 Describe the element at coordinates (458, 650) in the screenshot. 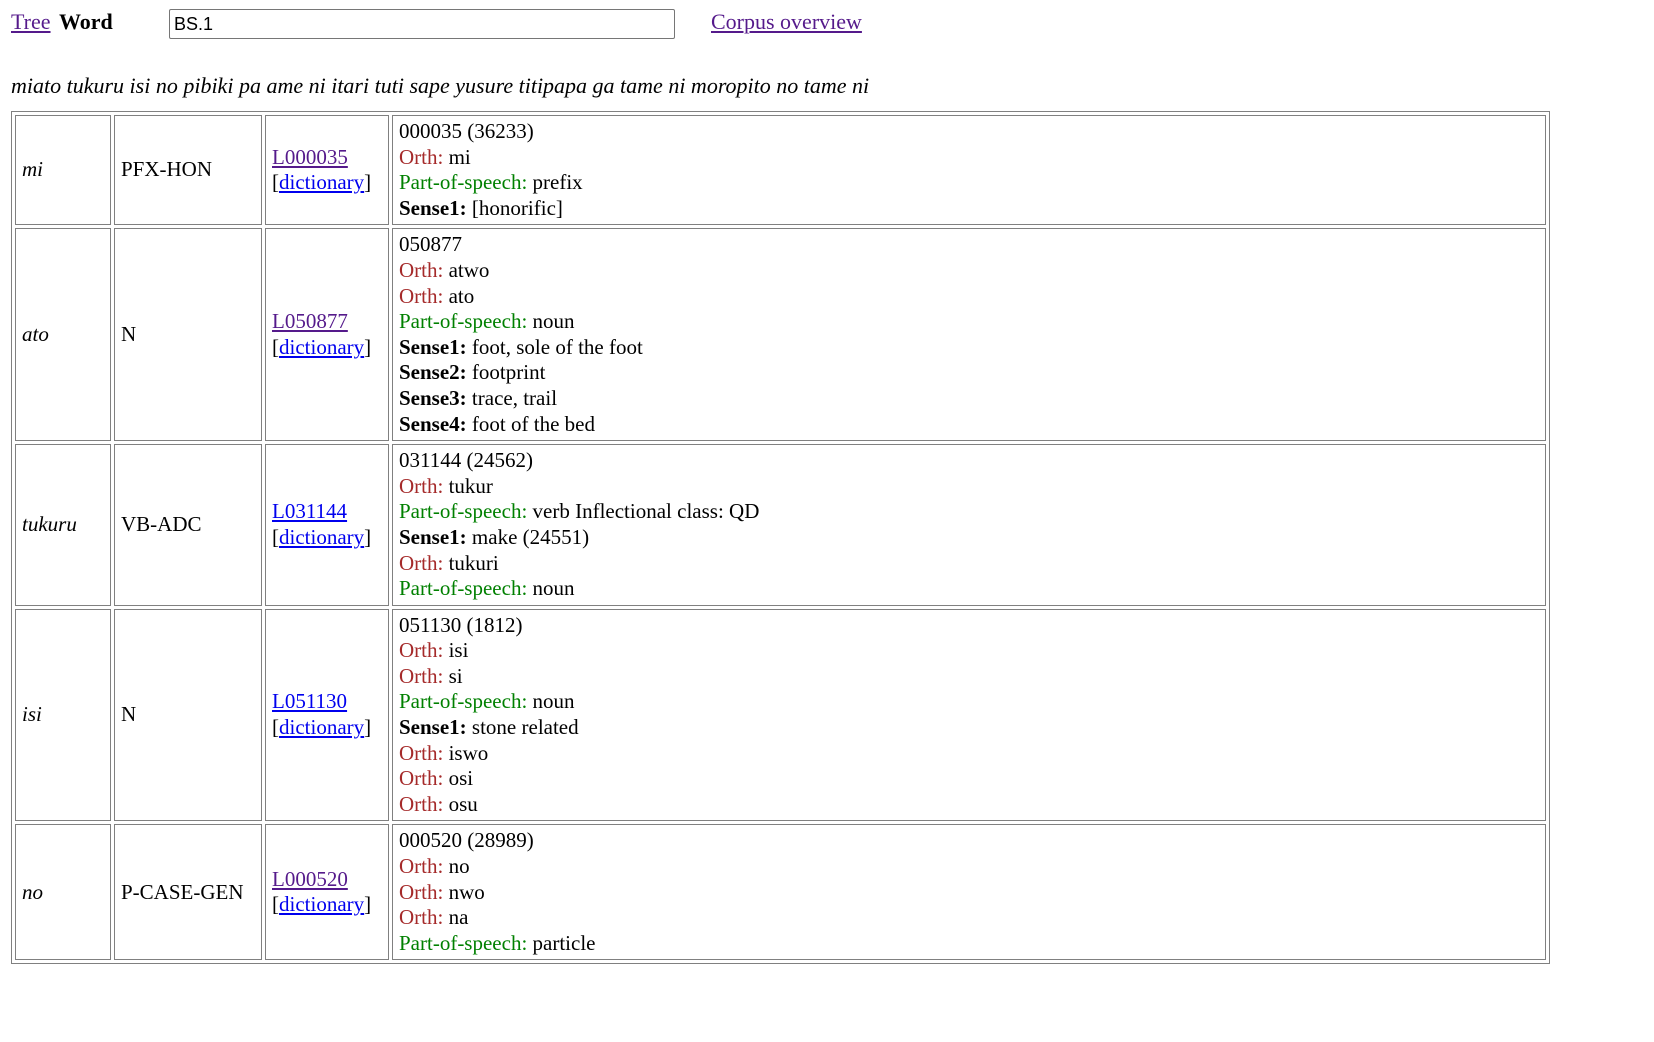

I see `entry-value: isi` at that location.